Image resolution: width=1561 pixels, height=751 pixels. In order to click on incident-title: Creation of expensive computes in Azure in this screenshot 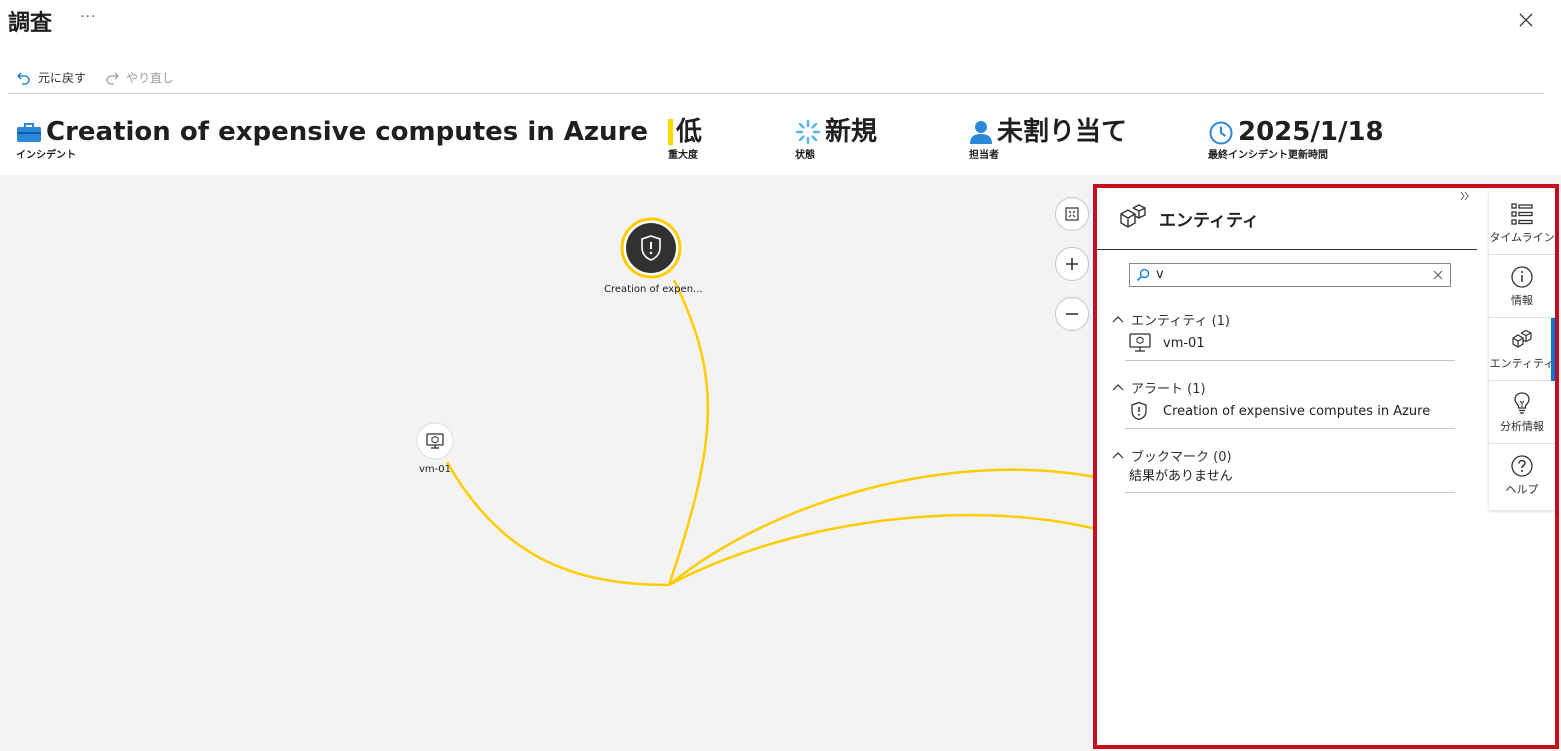, I will do `click(347, 132)`.